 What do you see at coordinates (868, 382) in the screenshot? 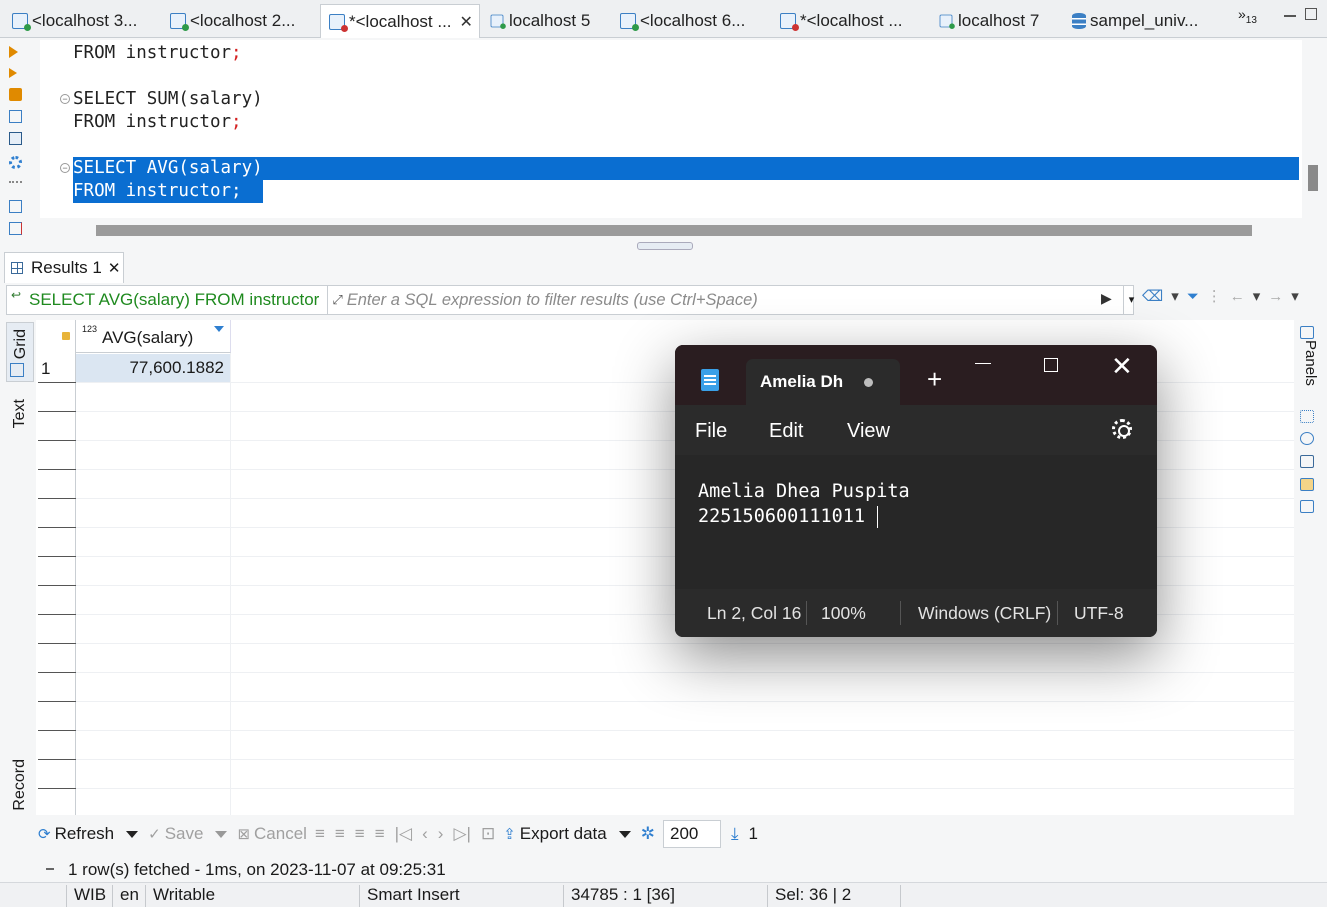
I see `unsaved-dot-icon` at bounding box center [868, 382].